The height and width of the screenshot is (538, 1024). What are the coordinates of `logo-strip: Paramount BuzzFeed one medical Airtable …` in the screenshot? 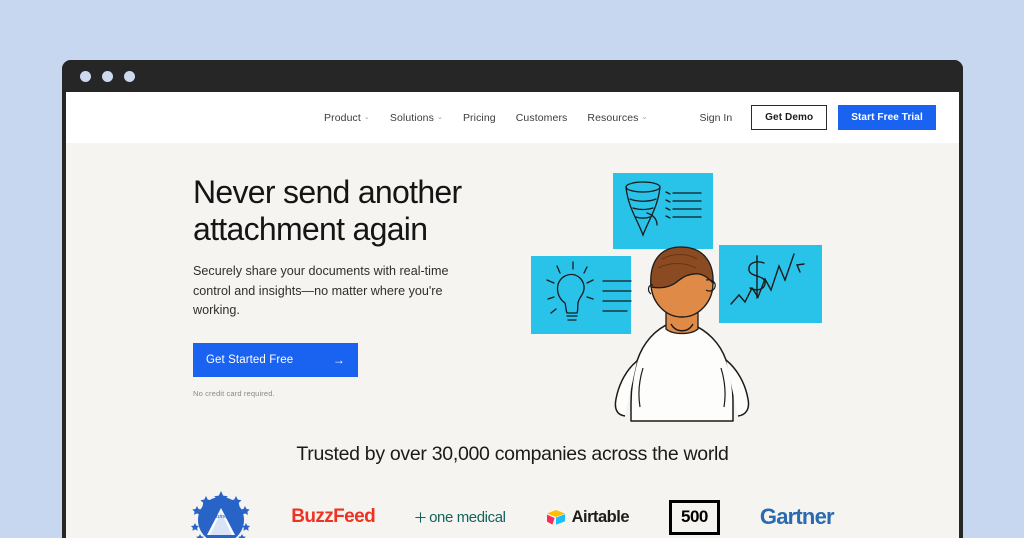 It's located at (512, 514).